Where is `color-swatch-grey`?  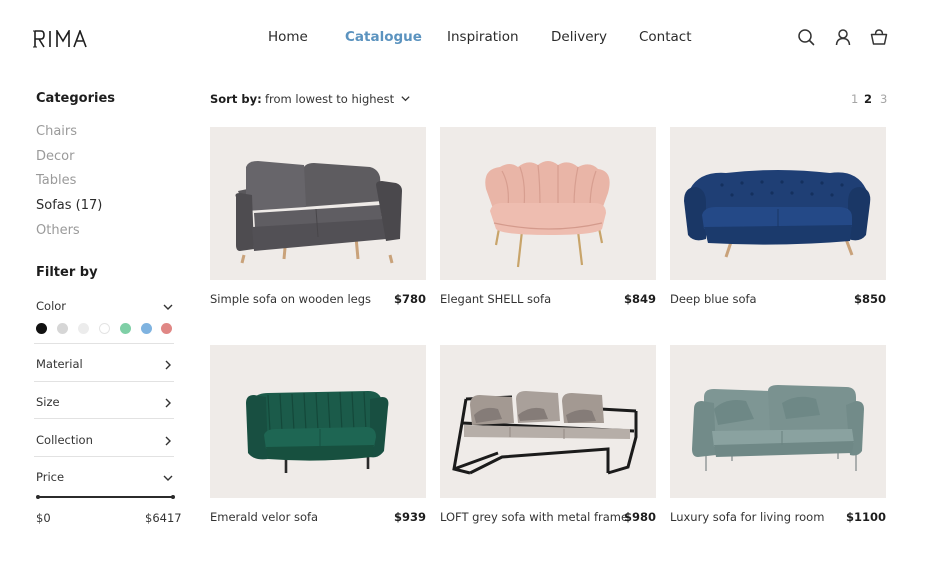
color-swatch-grey is located at coordinates (62, 328).